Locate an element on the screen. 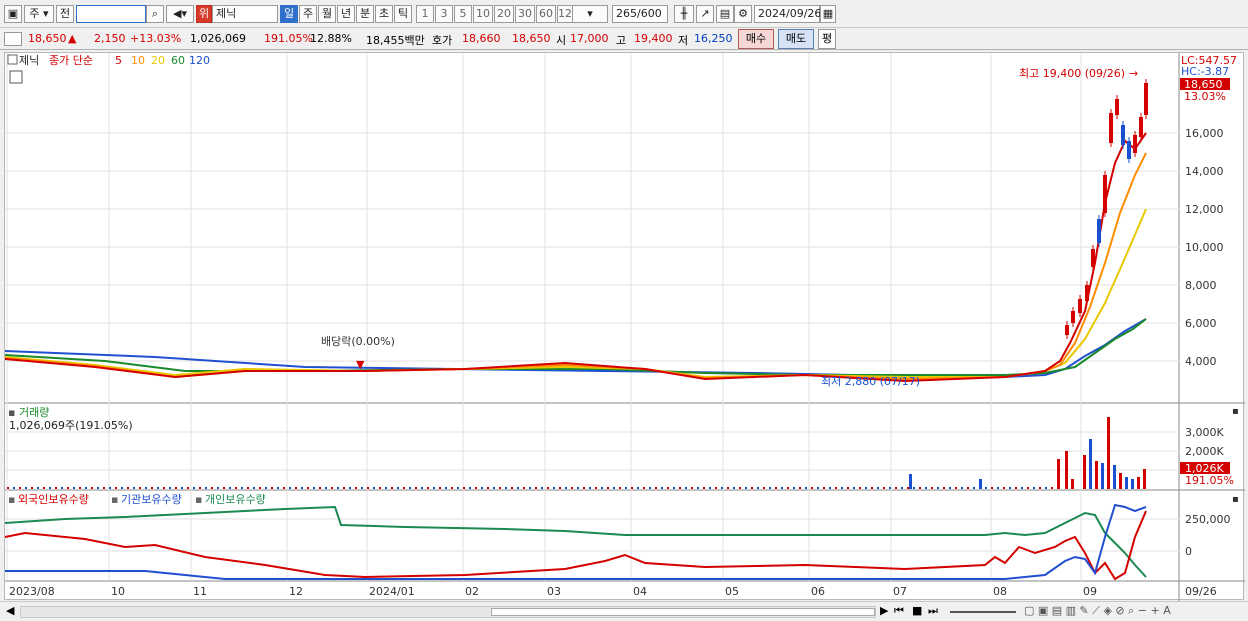  panel-menu-icon is located at coordinates (12, 59).